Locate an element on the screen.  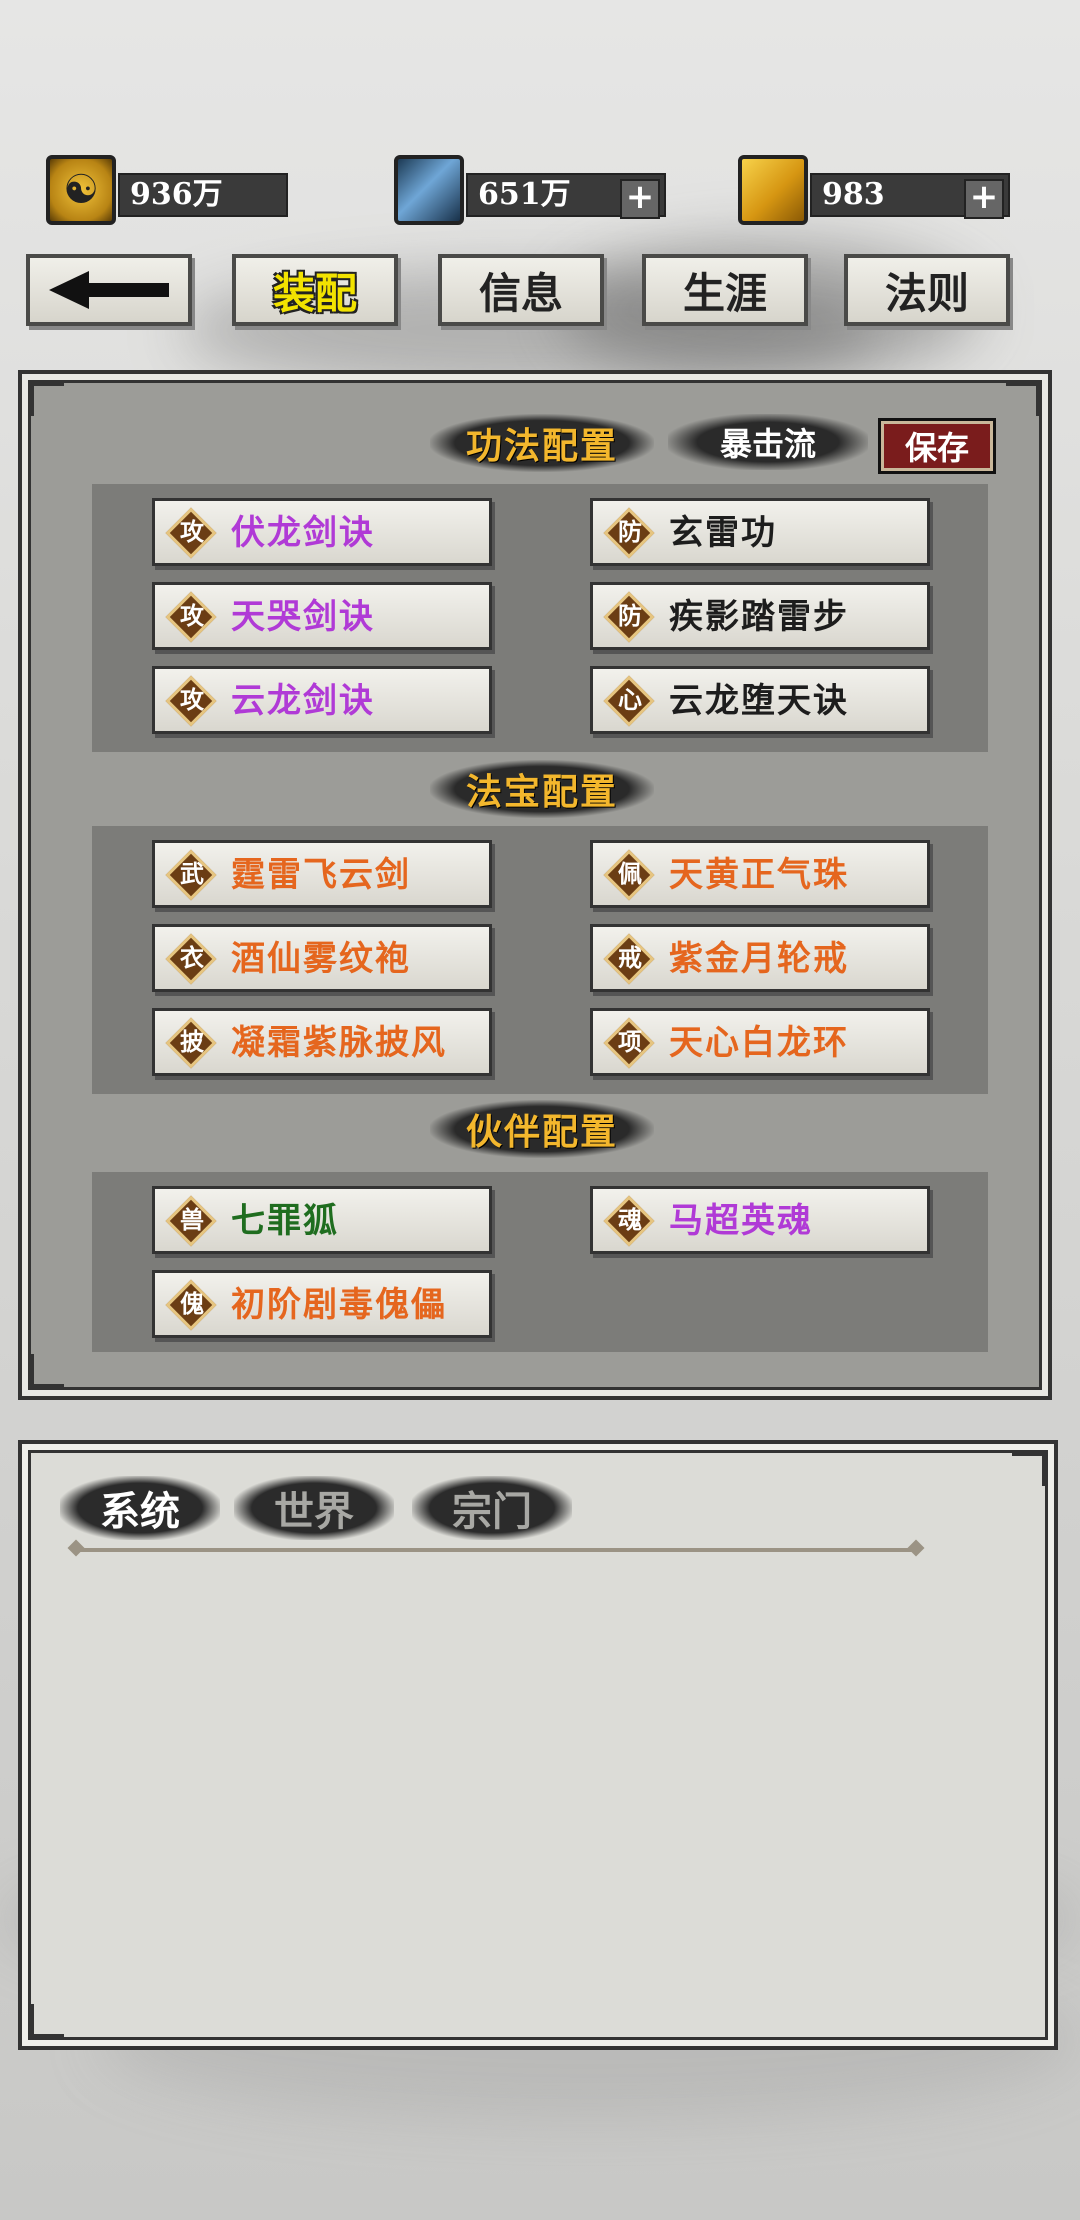
resource-crystals: 651万 + is located at coordinates (534, 190).